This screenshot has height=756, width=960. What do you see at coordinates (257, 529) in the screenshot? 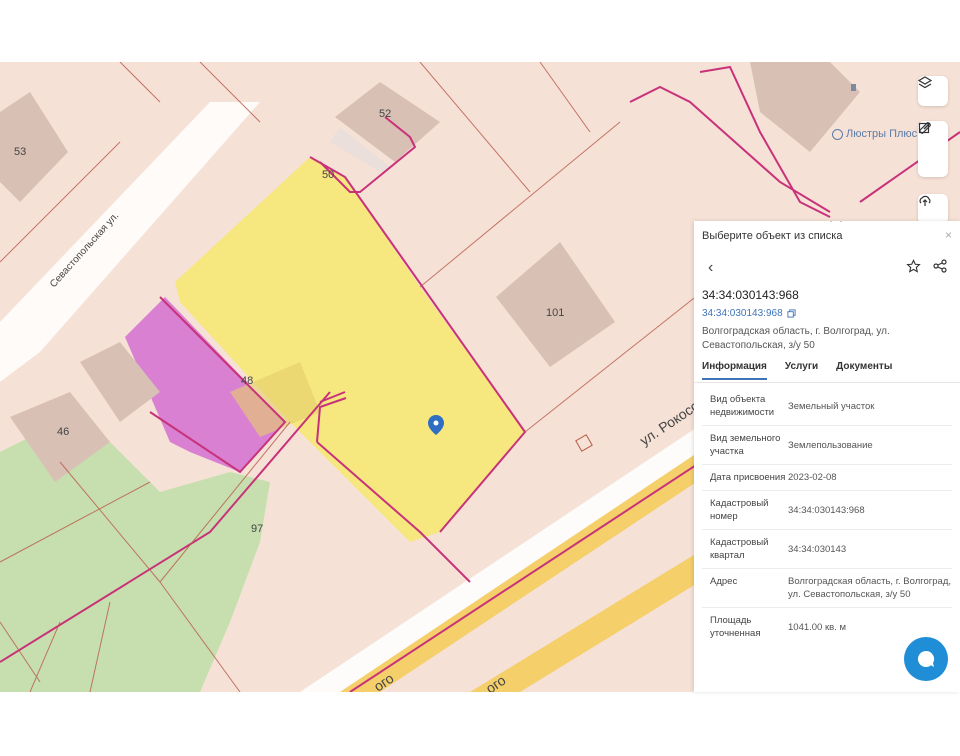
I see `parcel-label-97: 97` at bounding box center [257, 529].